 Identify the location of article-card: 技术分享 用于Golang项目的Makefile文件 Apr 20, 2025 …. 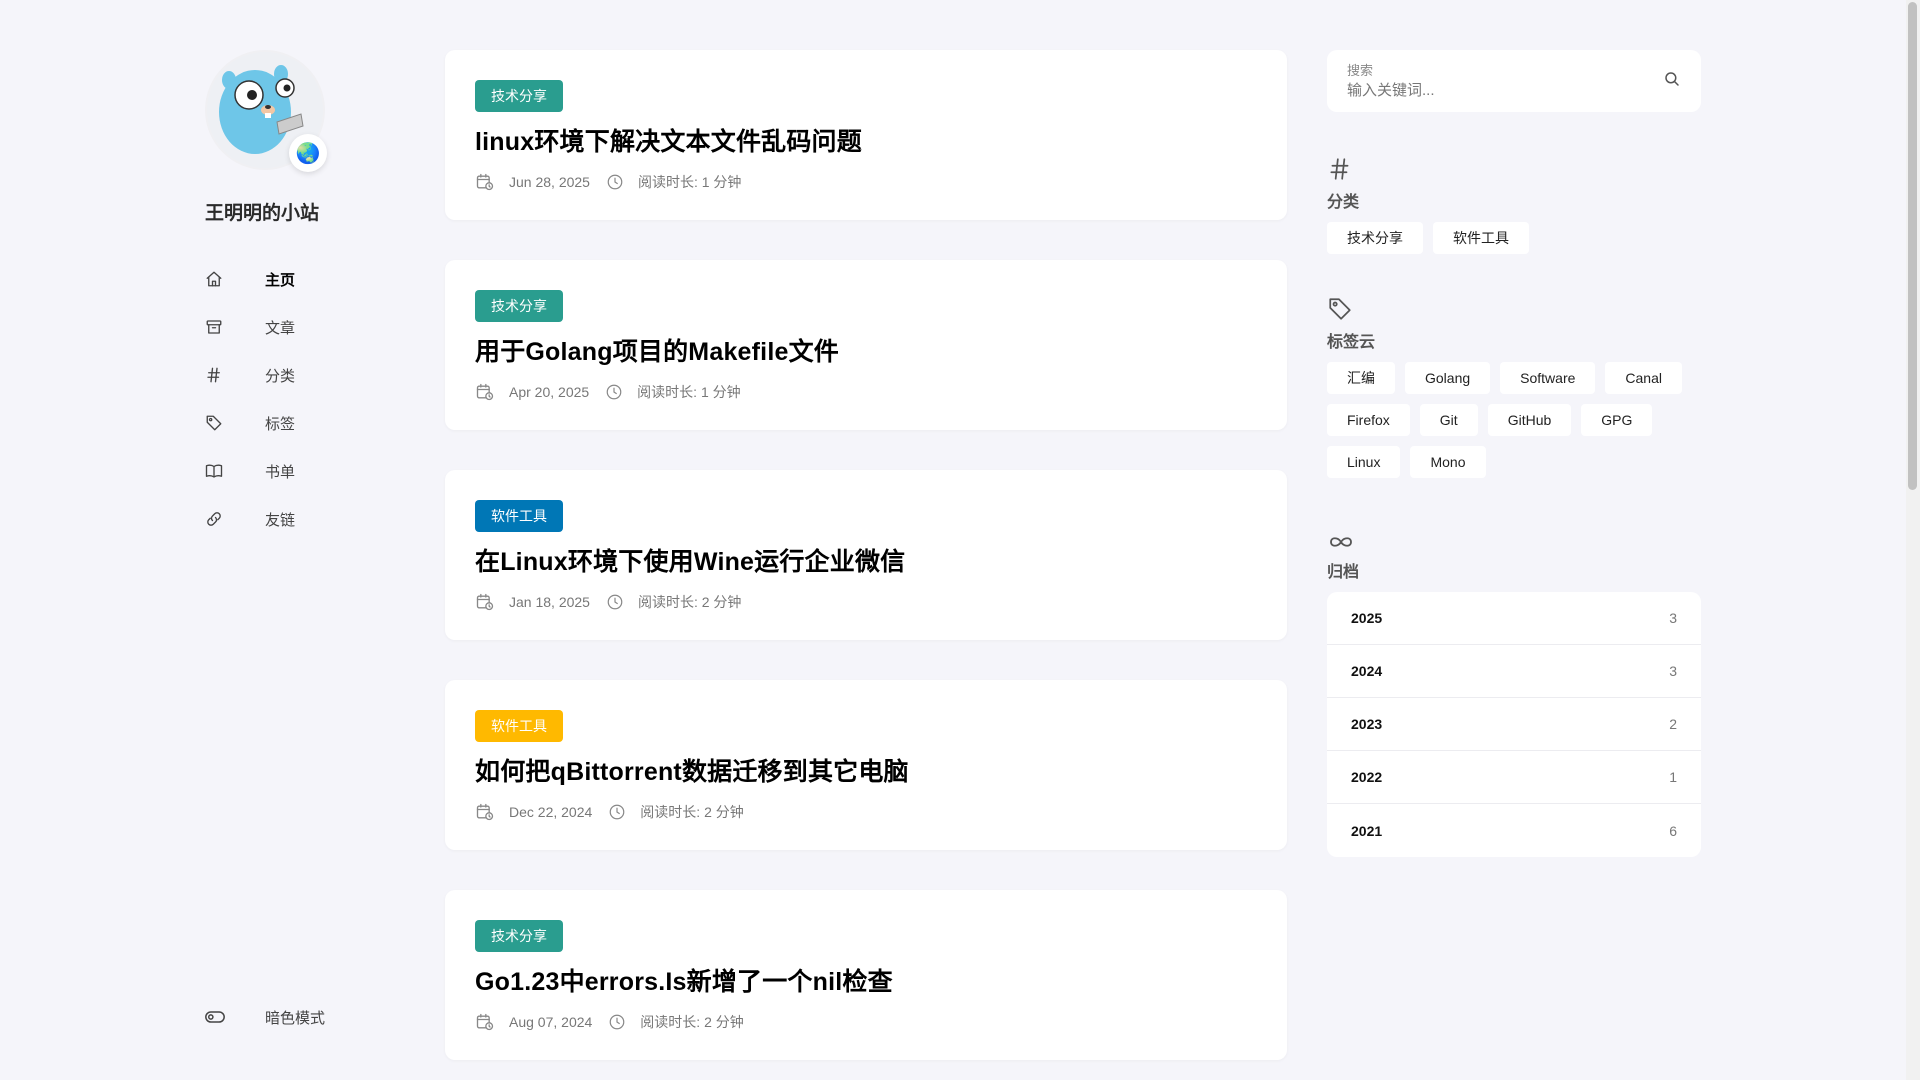
(866, 345).